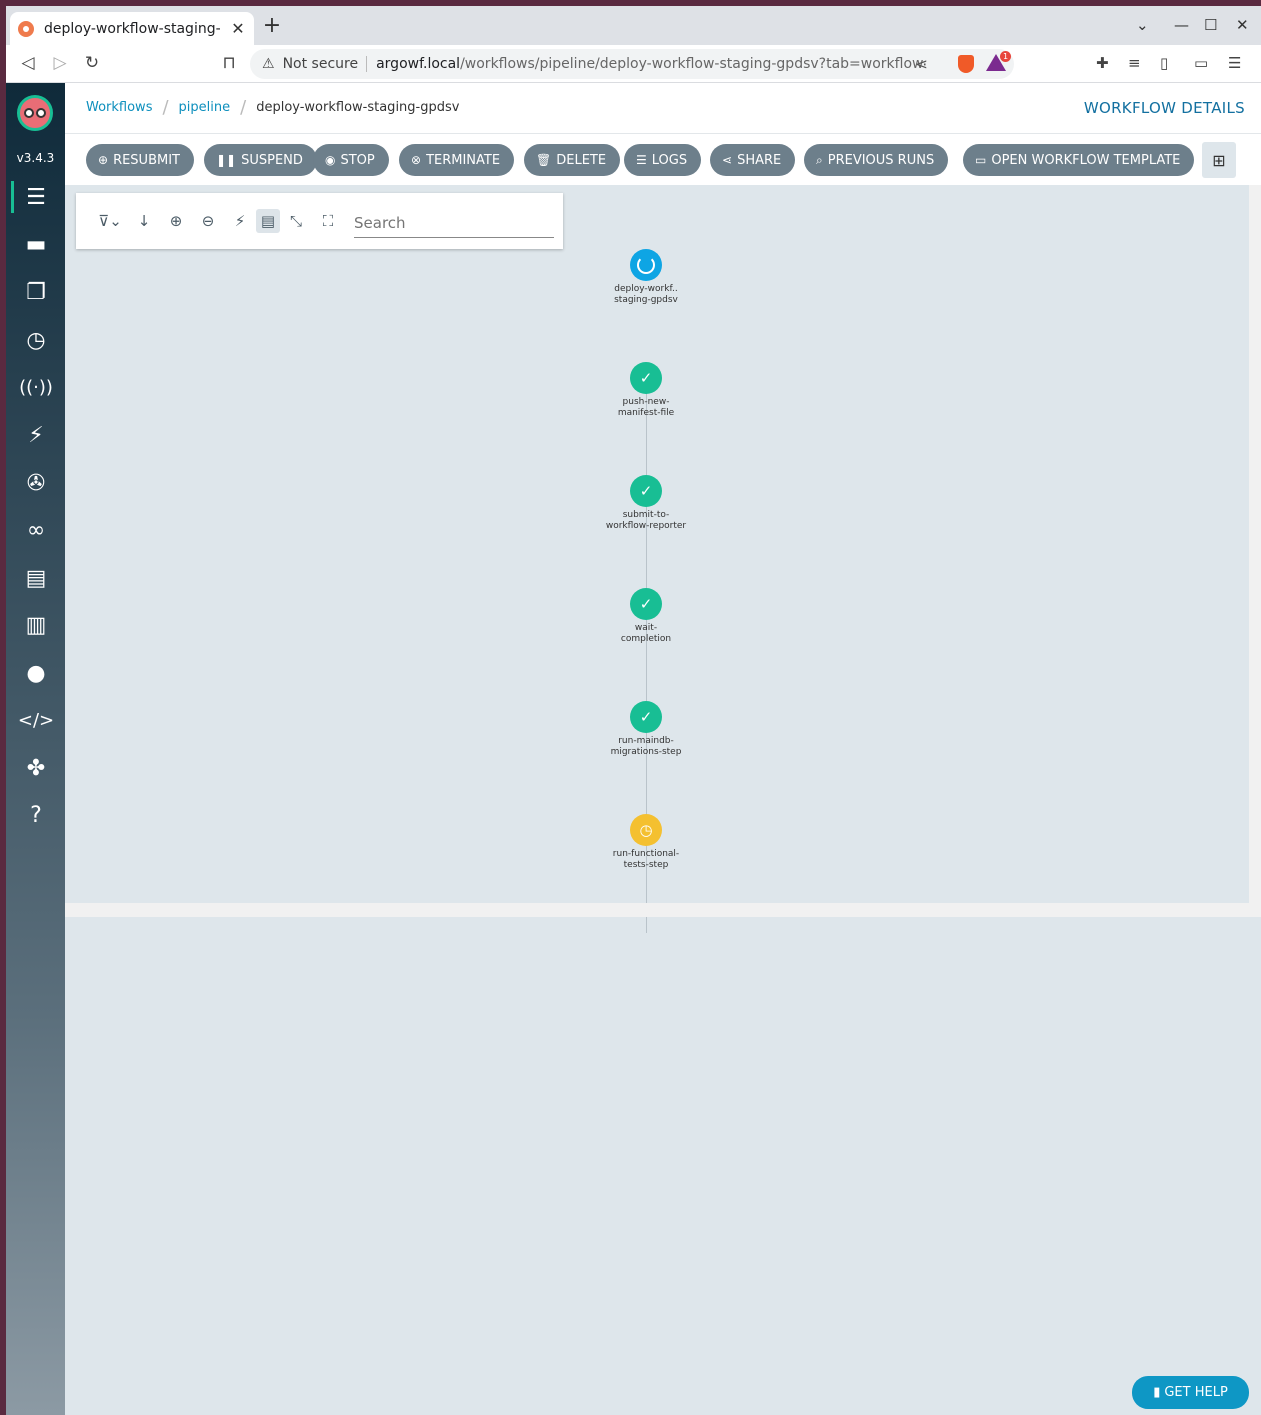 This screenshot has height=1415, width=1261. I want to click on browser-tab: deploy-workflow-staging- ✕, so click(132, 28).